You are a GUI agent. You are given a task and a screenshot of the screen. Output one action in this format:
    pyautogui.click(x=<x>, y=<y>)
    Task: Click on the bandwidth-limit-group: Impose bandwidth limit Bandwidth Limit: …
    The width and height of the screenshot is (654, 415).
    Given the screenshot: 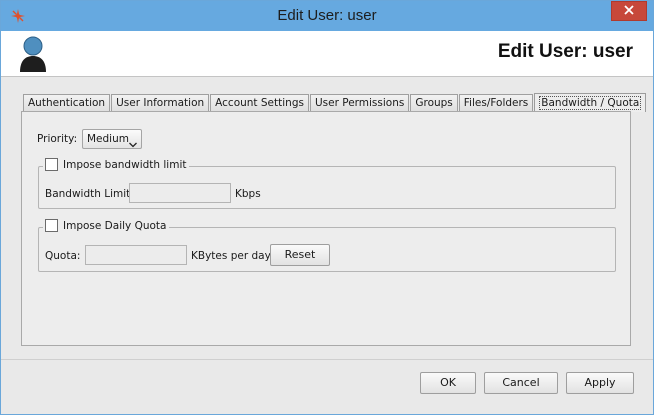 What is the action you would take?
    pyautogui.click(x=327, y=183)
    